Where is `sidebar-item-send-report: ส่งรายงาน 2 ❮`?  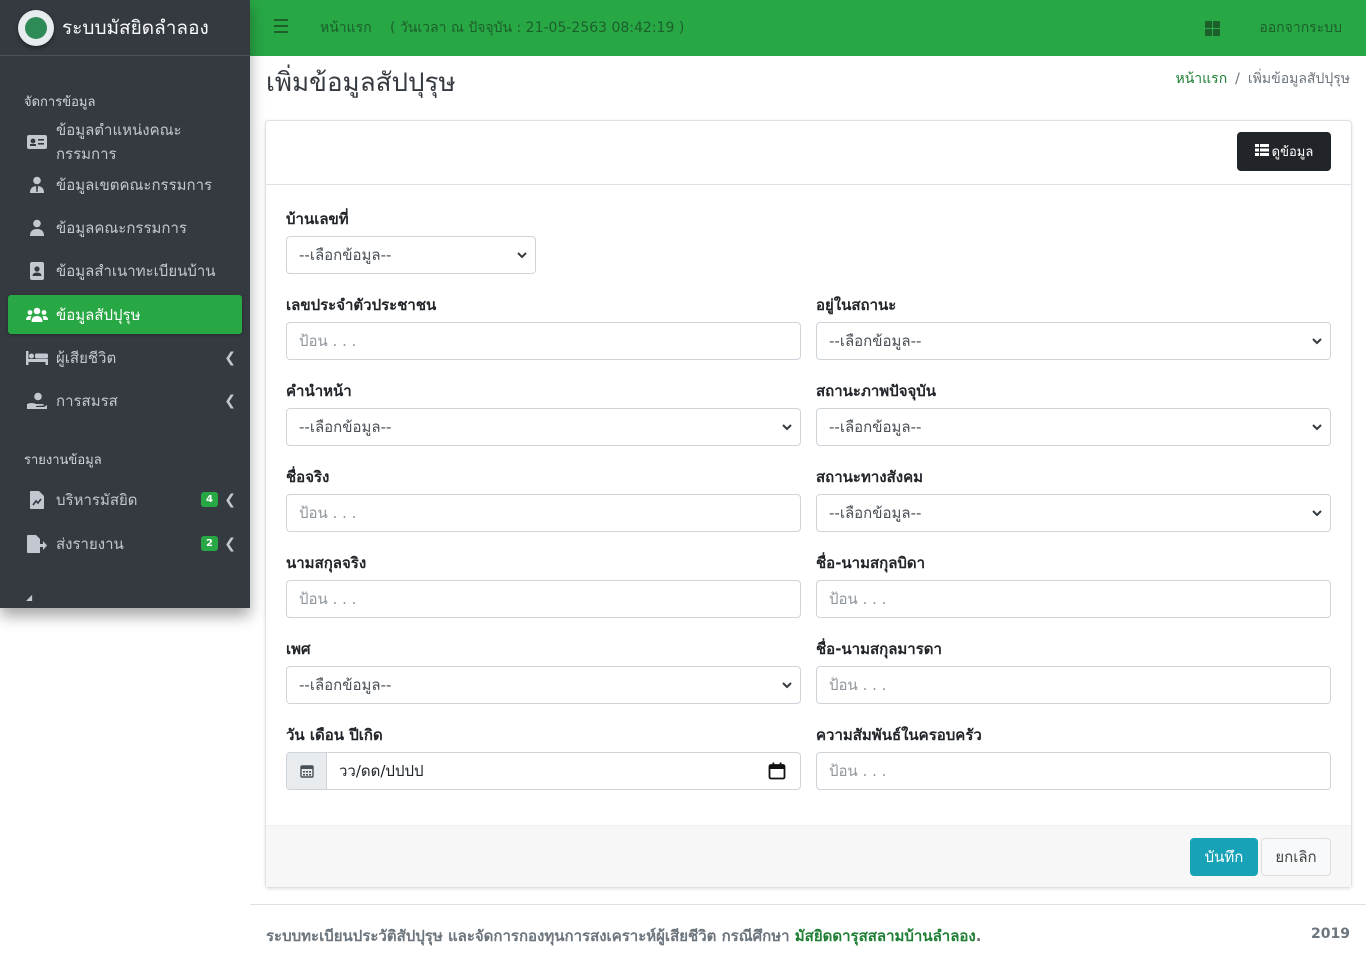
sidebar-item-send-report: ส่งรายงาน 2 ❮ is located at coordinates (125, 543).